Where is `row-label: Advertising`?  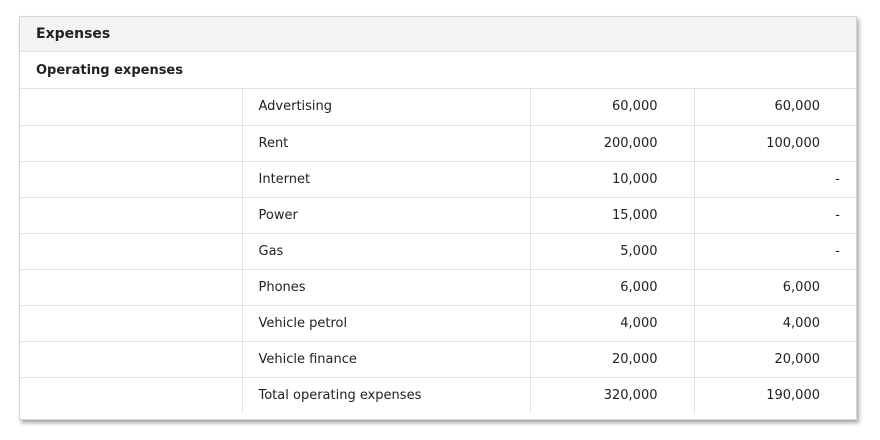 row-label: Advertising is located at coordinates (385, 107).